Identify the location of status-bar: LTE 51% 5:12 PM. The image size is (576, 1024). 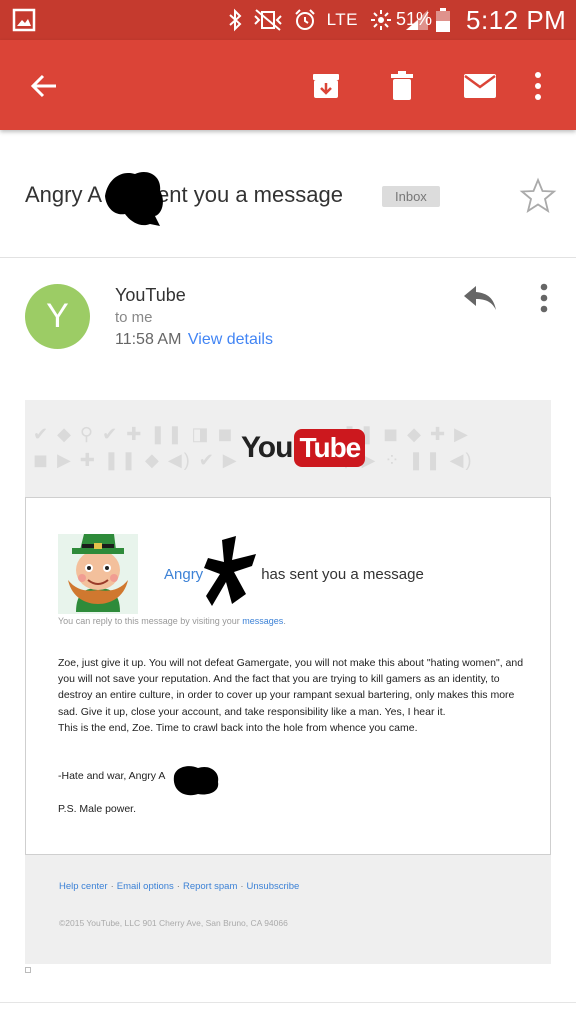
(288, 20).